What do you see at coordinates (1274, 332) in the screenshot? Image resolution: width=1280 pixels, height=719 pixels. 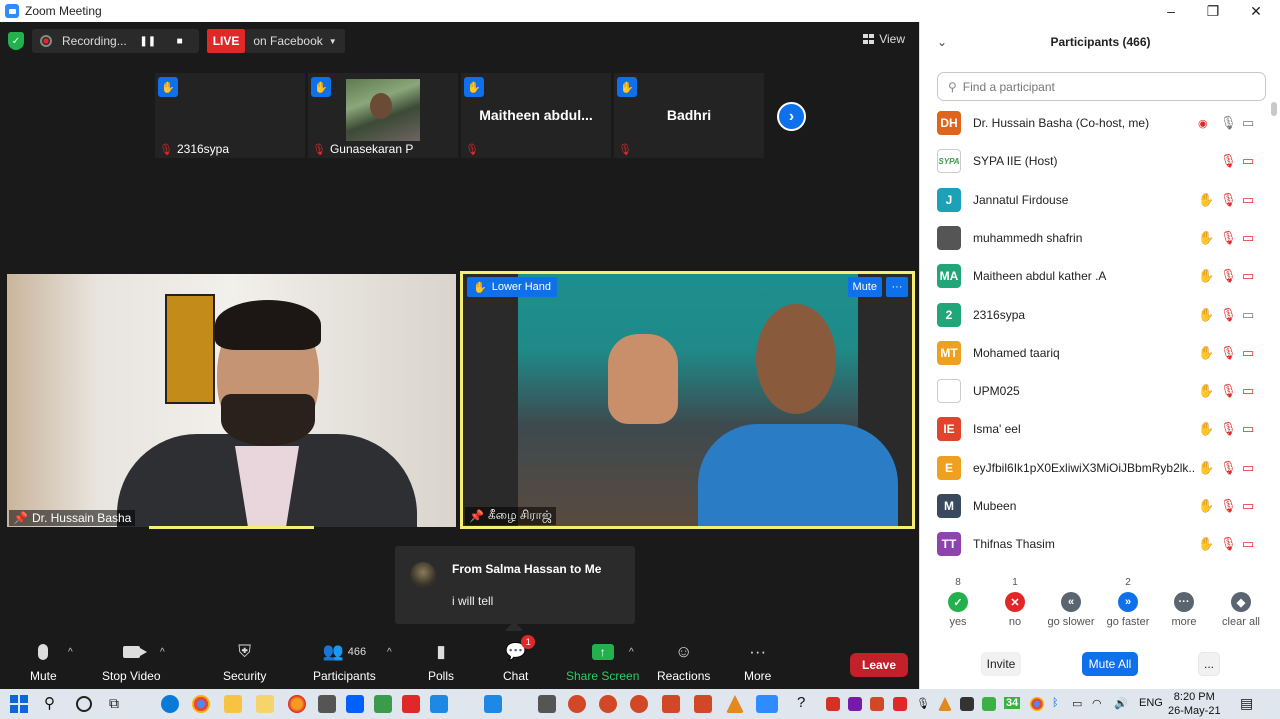 I see `participant-list-scrollbar` at bounding box center [1274, 332].